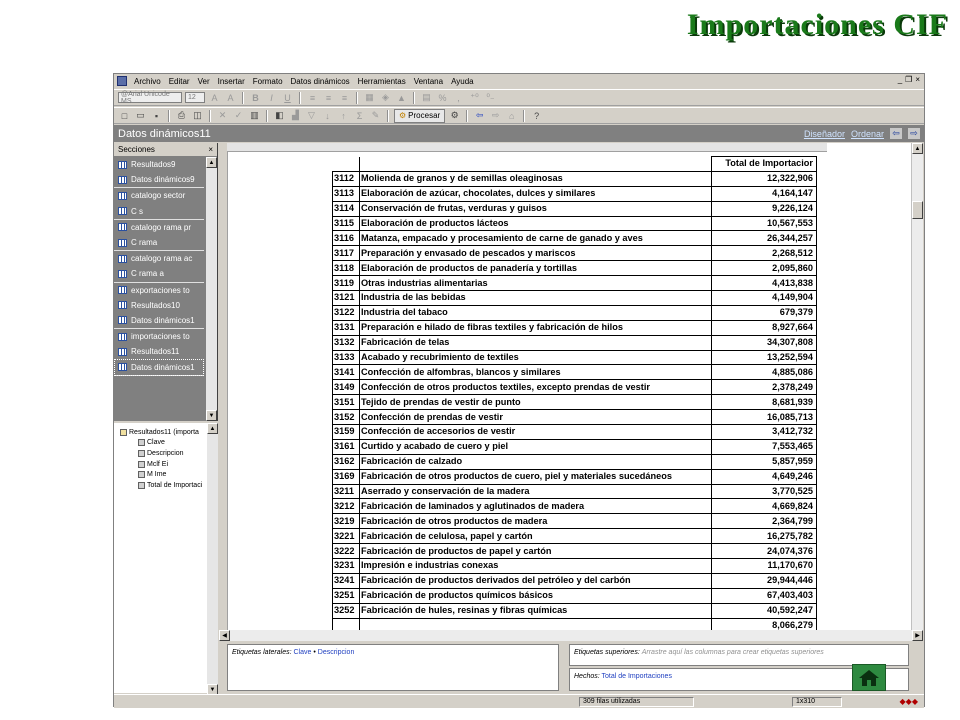 This screenshot has width=960, height=720. Describe the element at coordinates (346, 298) in the screenshot. I see `pivot-cell-clave: 3121` at that location.